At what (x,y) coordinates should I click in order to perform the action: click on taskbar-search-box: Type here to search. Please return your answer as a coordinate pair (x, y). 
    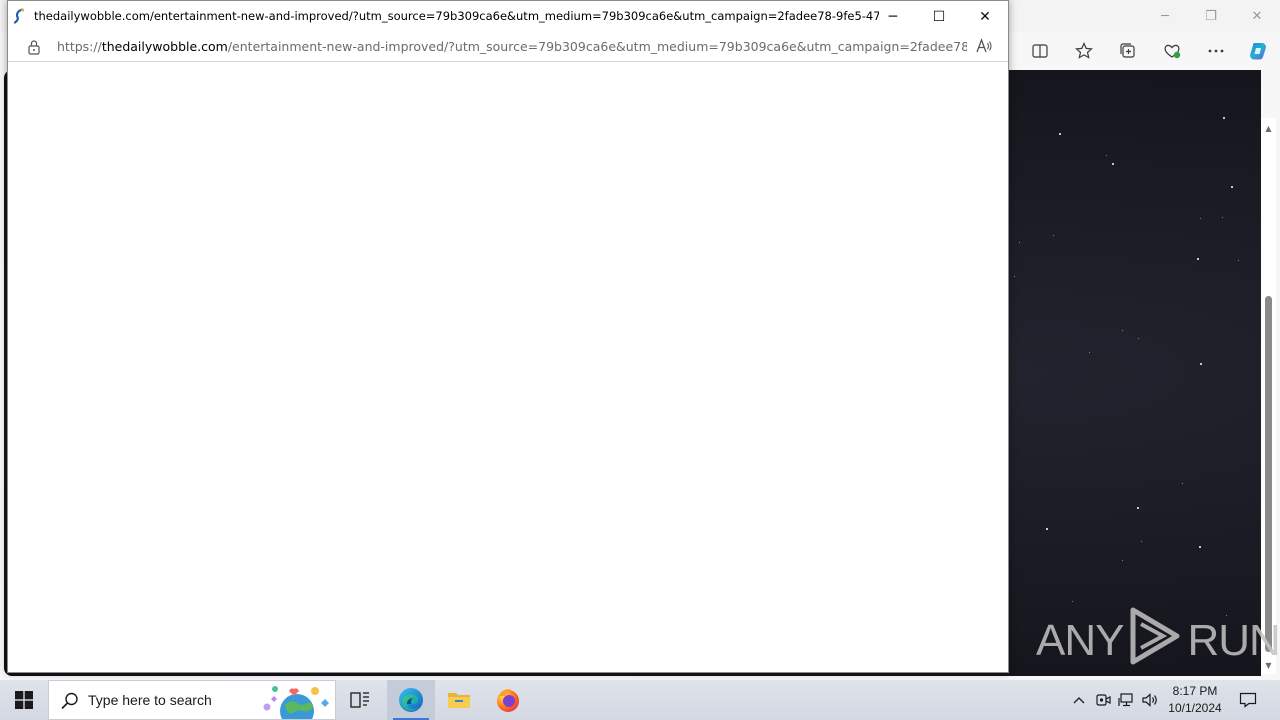
    Looking at the image, I should click on (192, 700).